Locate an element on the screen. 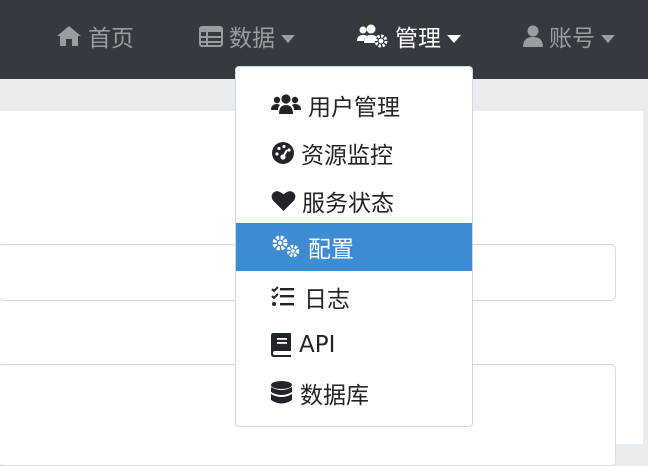 The width and height of the screenshot is (648, 466). menu-item-label: 配置 is located at coordinates (331, 250).